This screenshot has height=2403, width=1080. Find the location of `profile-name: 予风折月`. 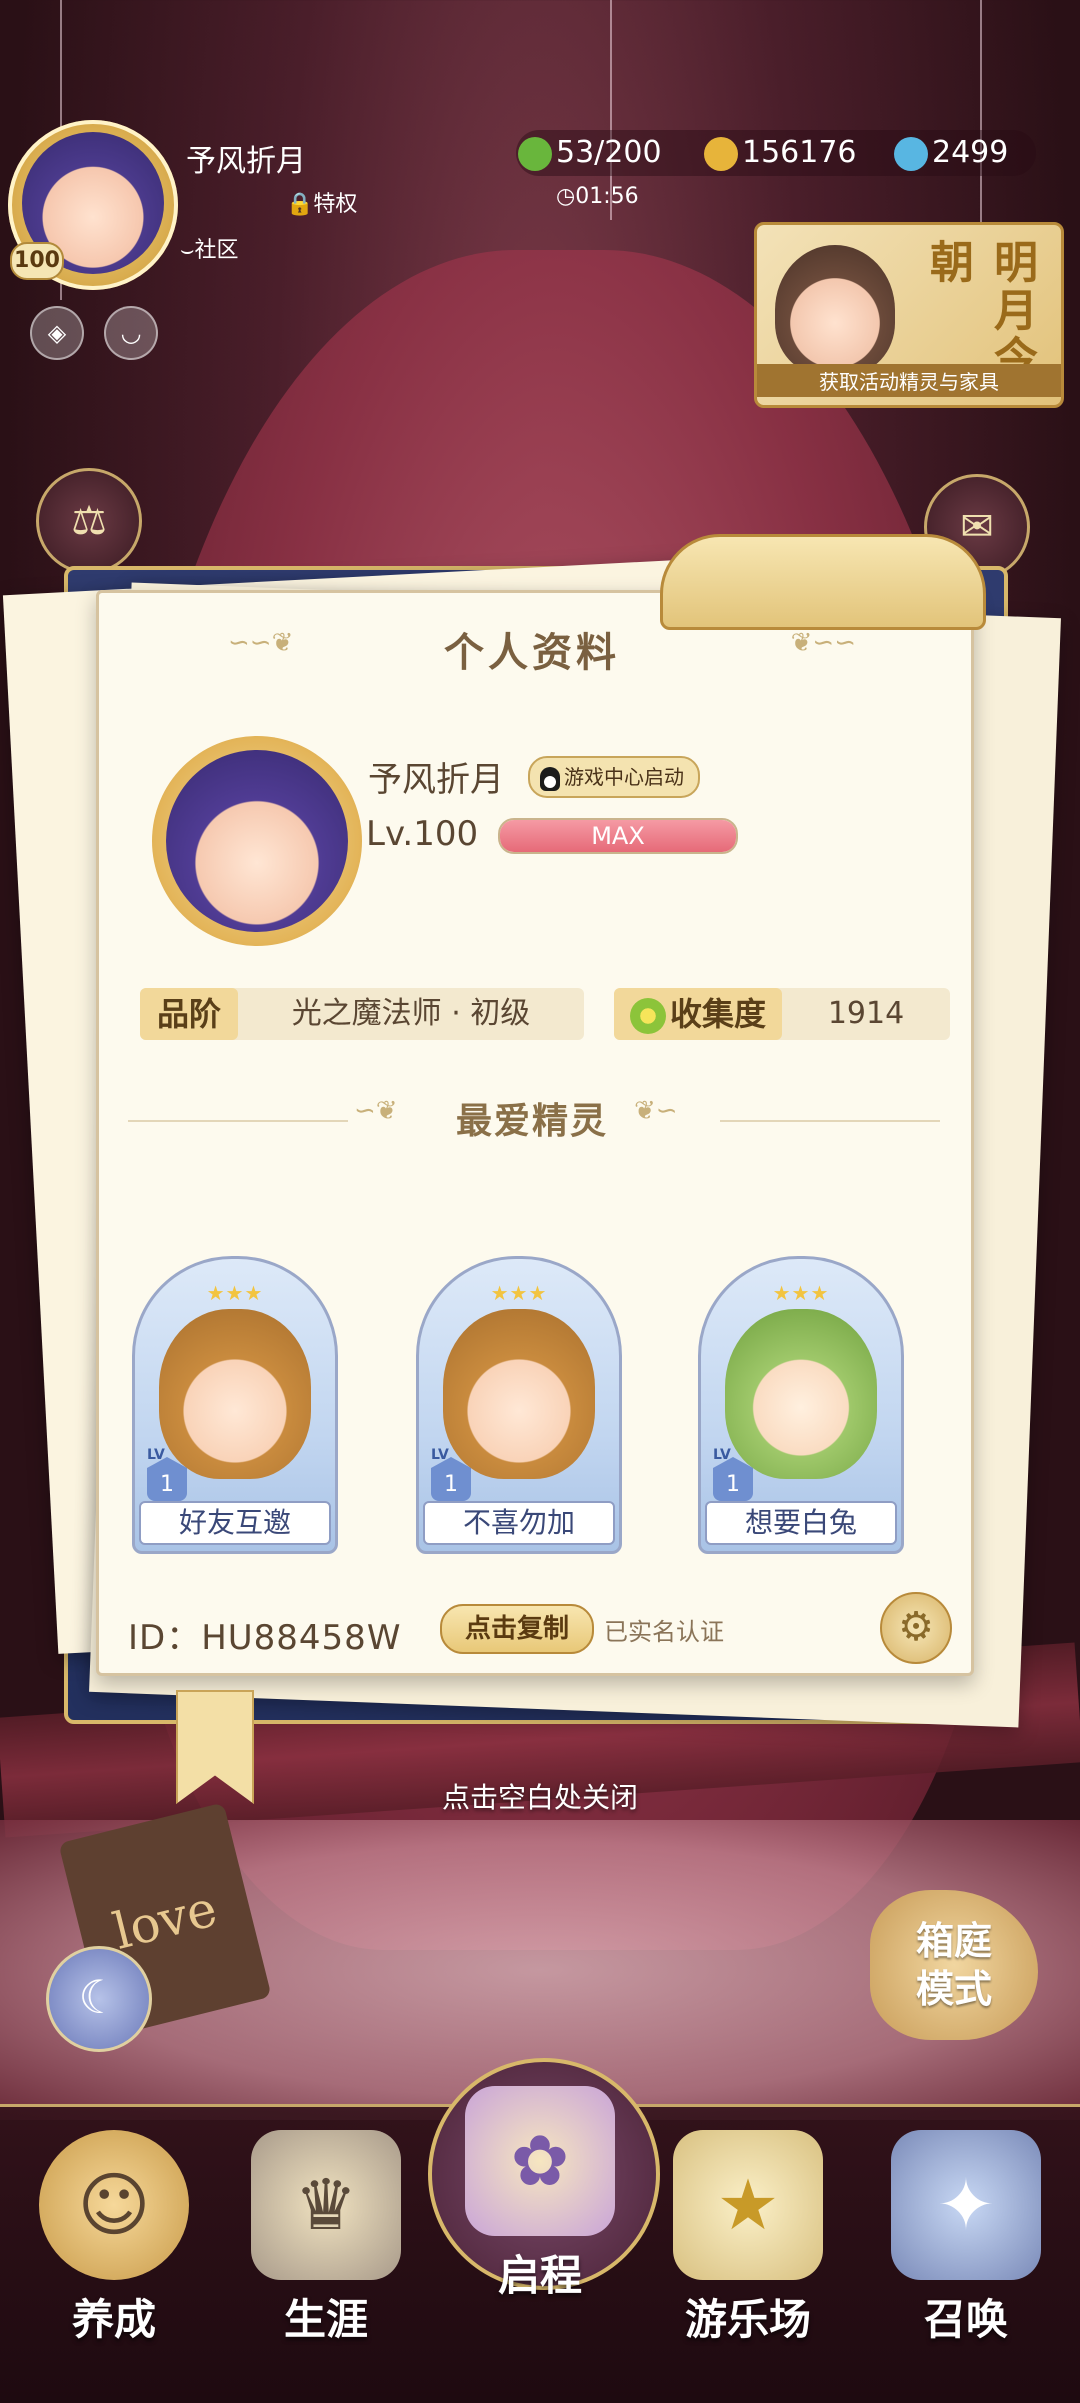

profile-name: 予风折月 is located at coordinates (436, 780).